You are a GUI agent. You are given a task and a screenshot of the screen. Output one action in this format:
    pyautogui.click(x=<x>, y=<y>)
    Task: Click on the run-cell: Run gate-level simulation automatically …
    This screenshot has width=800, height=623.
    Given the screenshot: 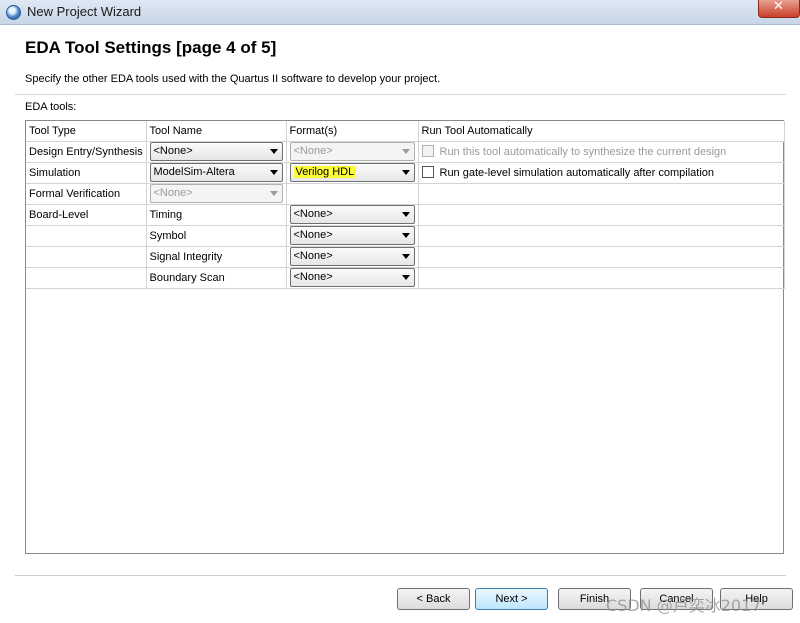 What is the action you would take?
    pyautogui.click(x=601, y=173)
    